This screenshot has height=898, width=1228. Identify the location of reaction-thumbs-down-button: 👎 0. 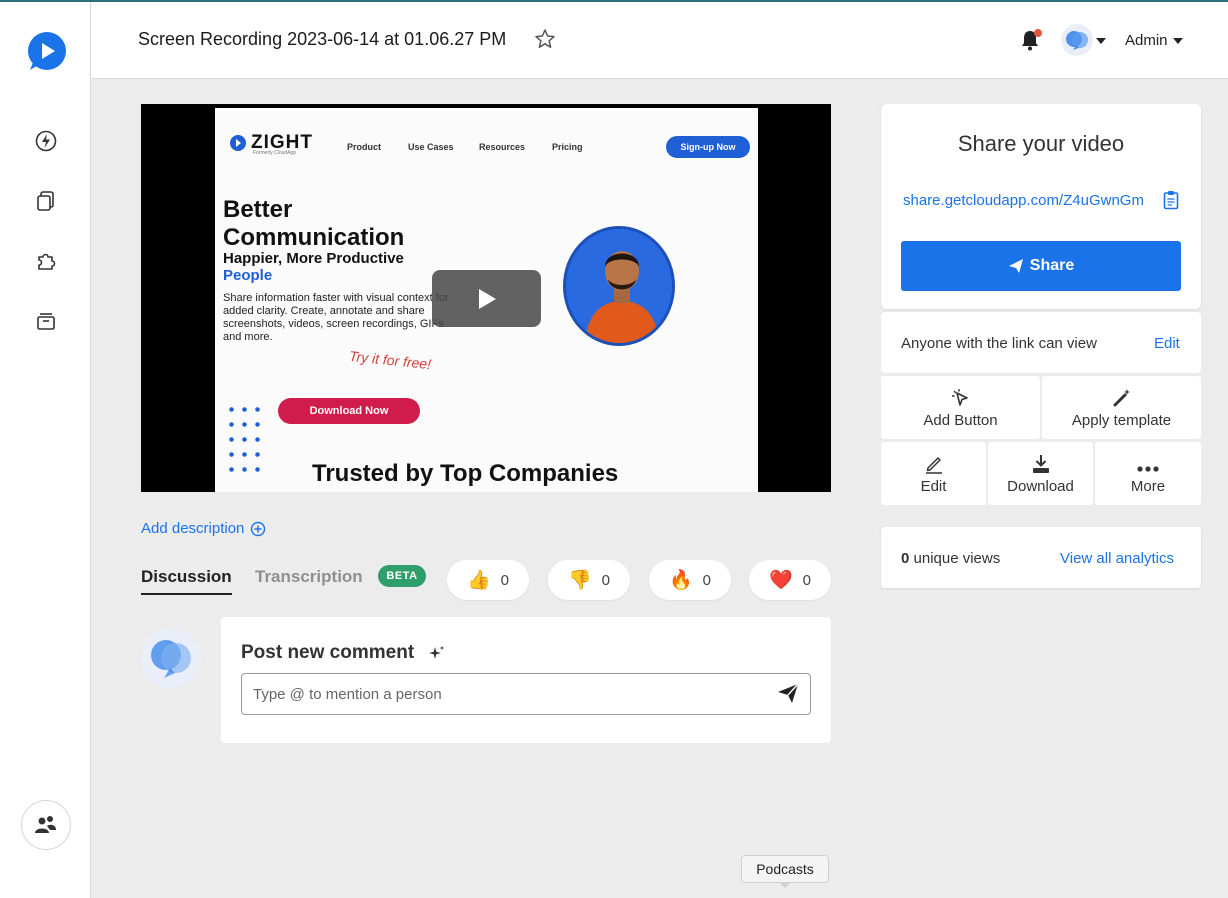
(589, 580).